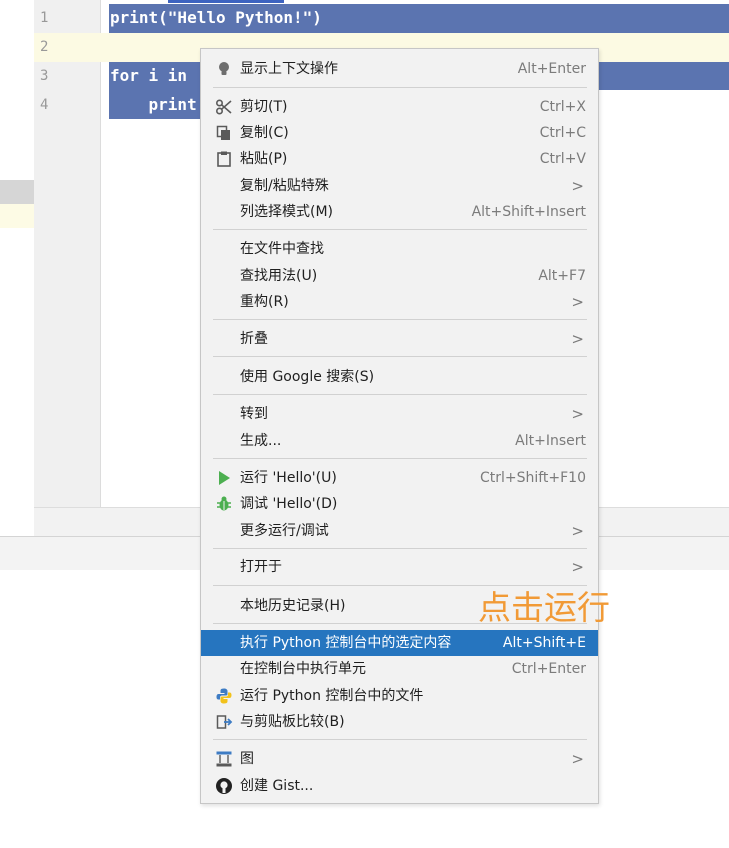  I want to click on menu-item-more-run-debug: 更多运行/调试 >, so click(399, 531).